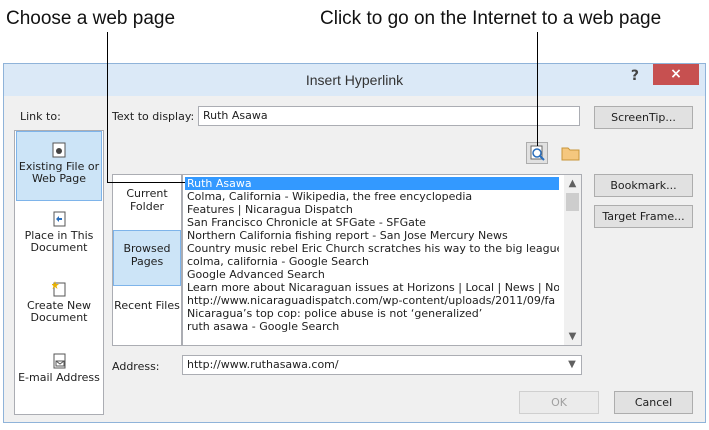 This screenshot has width=709, height=430. What do you see at coordinates (572, 202) in the screenshot?
I see `scroll-thumb` at bounding box center [572, 202].